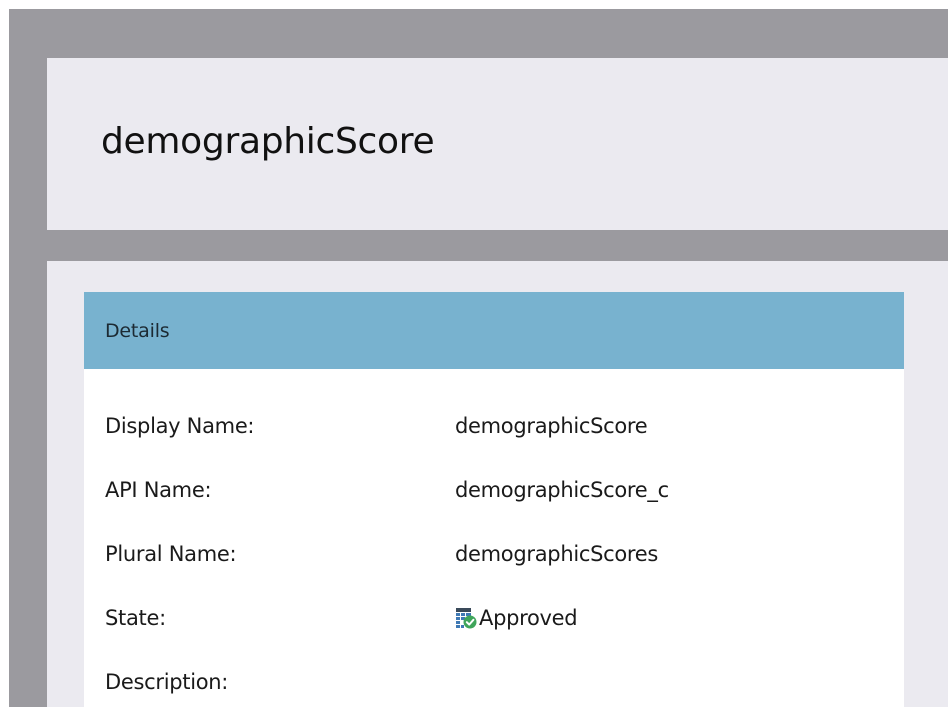 The image size is (948, 707). What do you see at coordinates (180, 426) in the screenshot?
I see `display-name-label: Display Name:` at bounding box center [180, 426].